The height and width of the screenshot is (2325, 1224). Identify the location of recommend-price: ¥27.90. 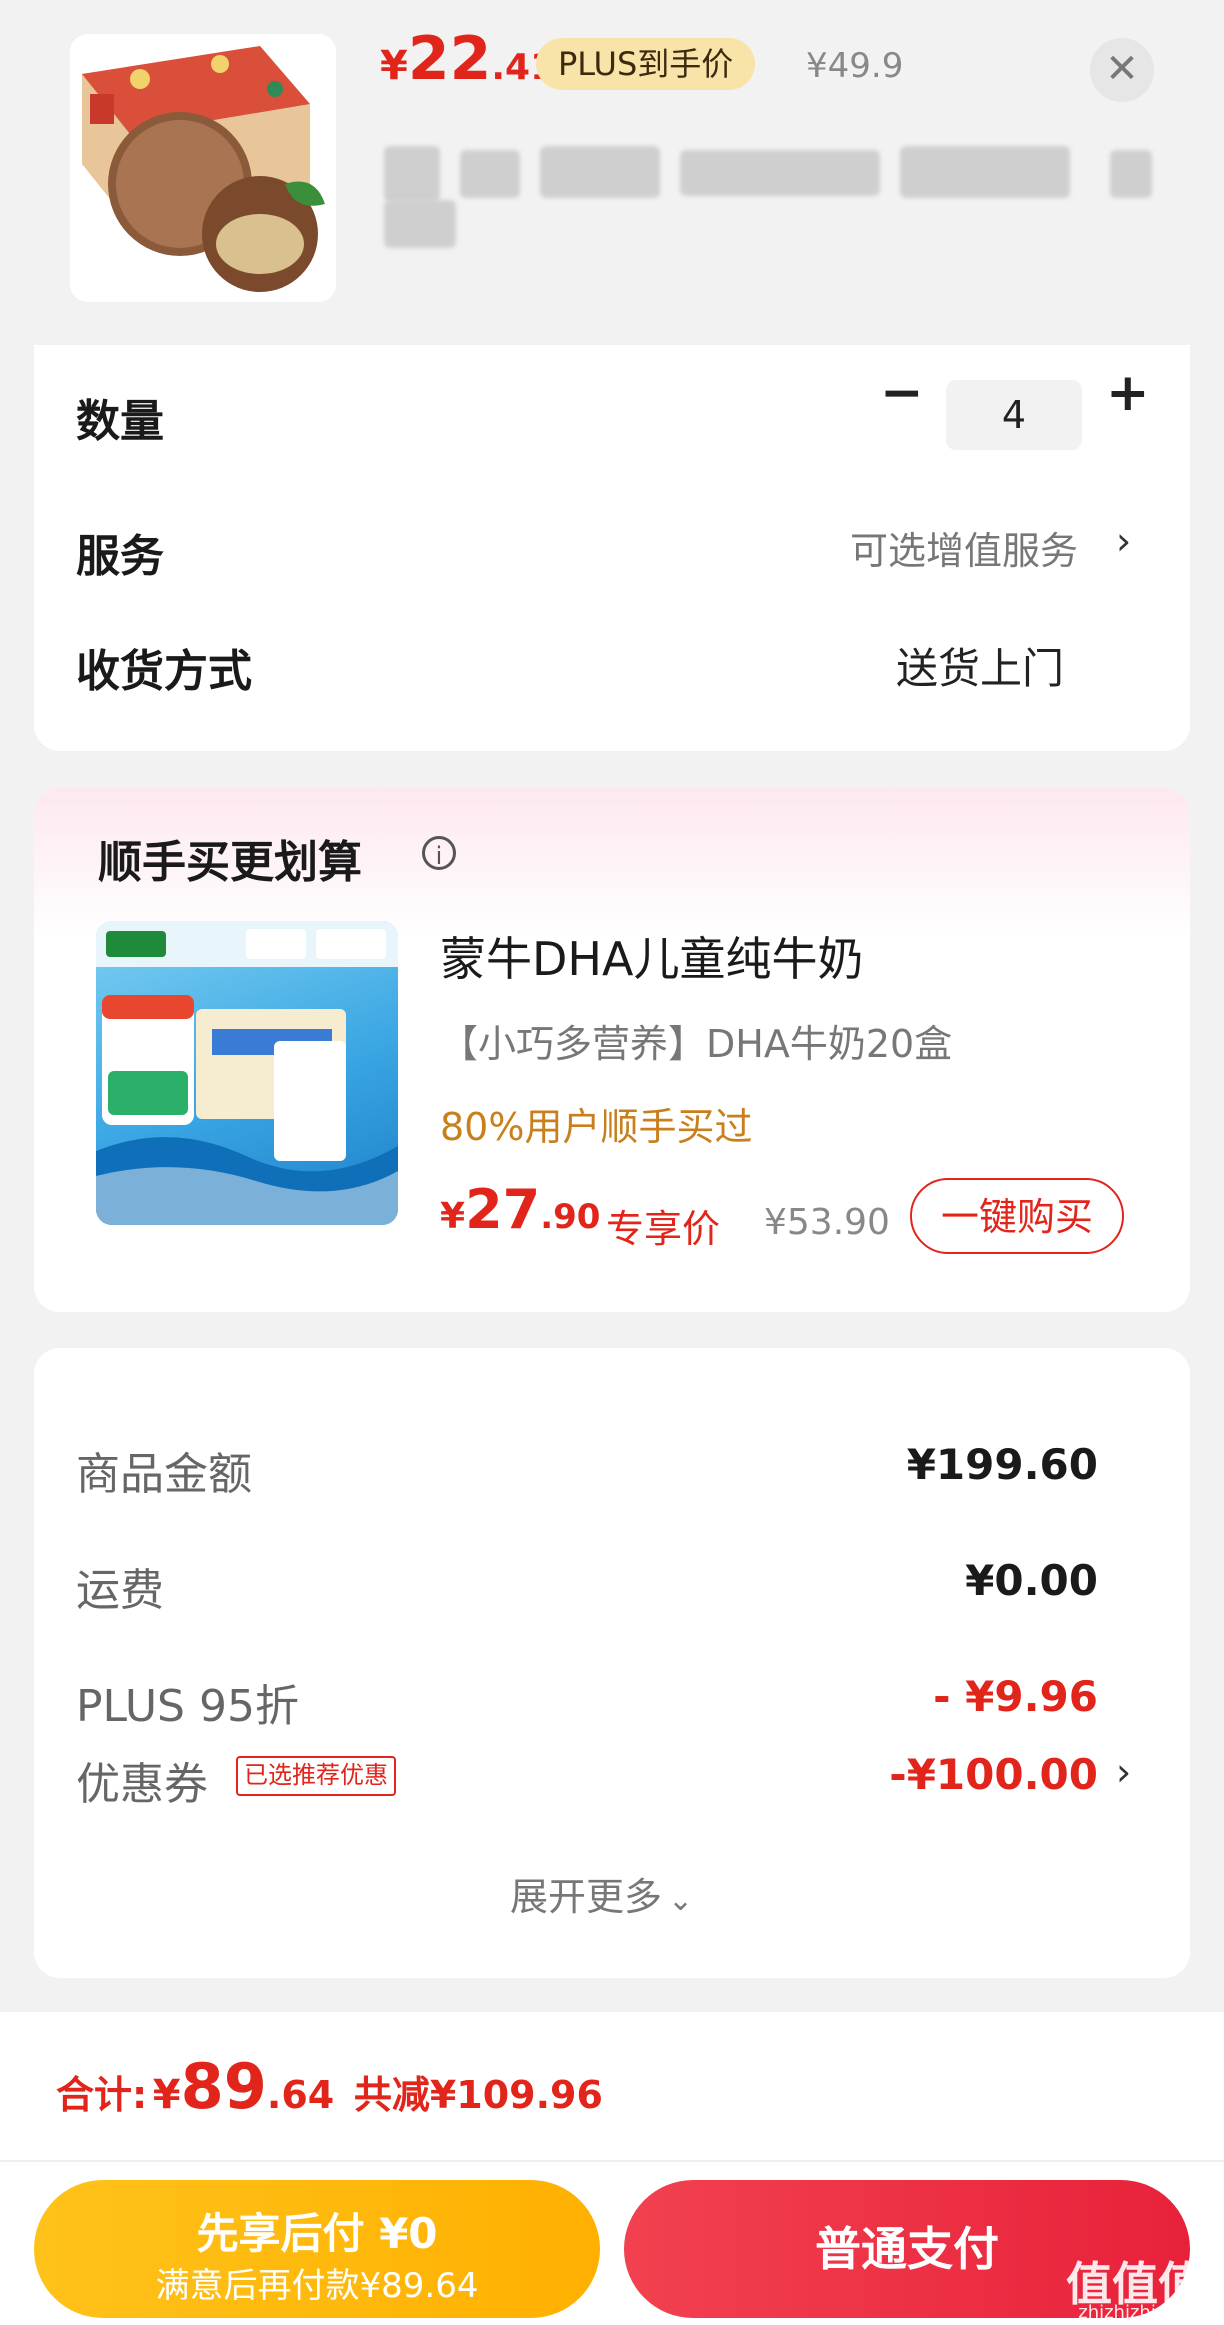
(520, 1209).